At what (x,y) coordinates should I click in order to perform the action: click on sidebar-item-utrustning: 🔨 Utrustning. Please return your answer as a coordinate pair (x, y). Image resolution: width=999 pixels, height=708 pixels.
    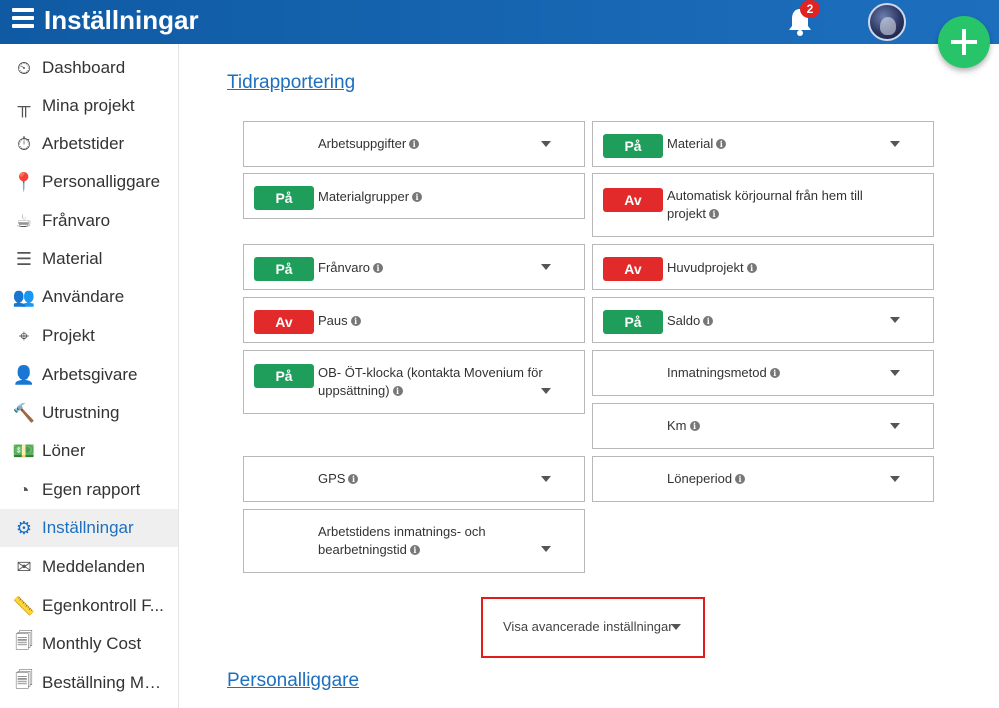
    Looking at the image, I should click on (89, 413).